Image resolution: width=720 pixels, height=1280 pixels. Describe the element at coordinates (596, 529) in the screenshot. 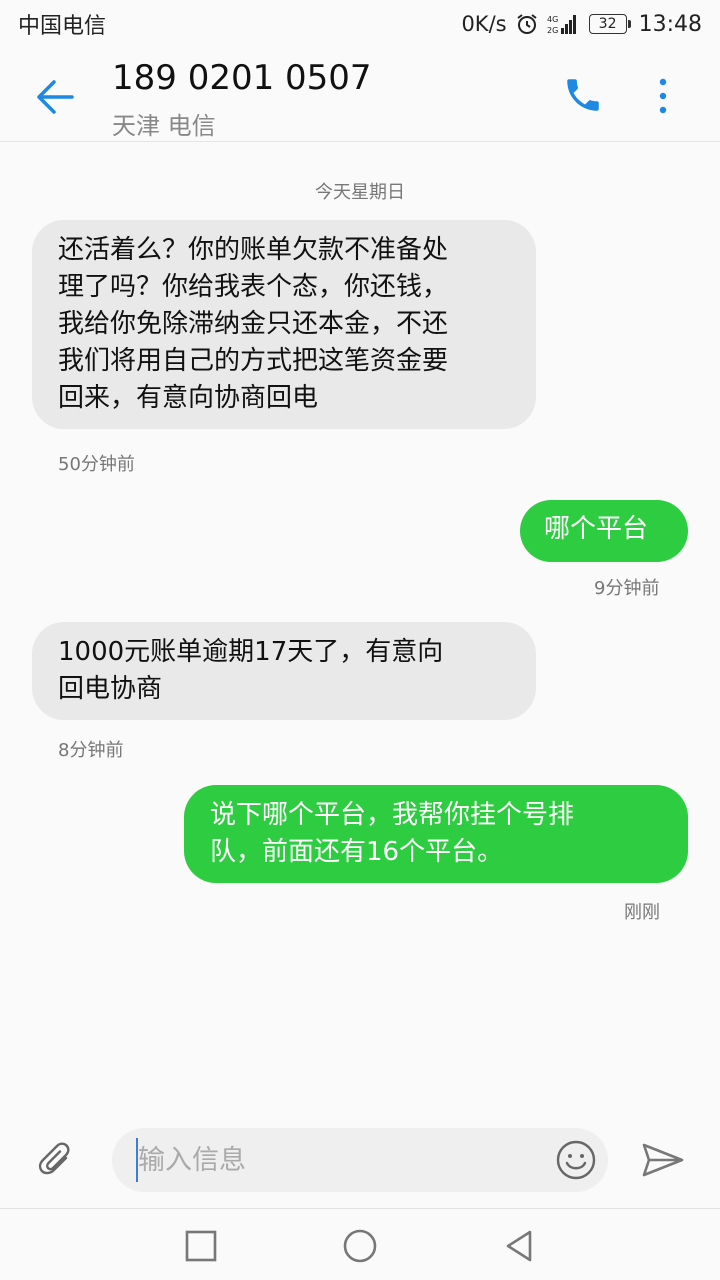

I see `message-line: 哪个平台` at that location.